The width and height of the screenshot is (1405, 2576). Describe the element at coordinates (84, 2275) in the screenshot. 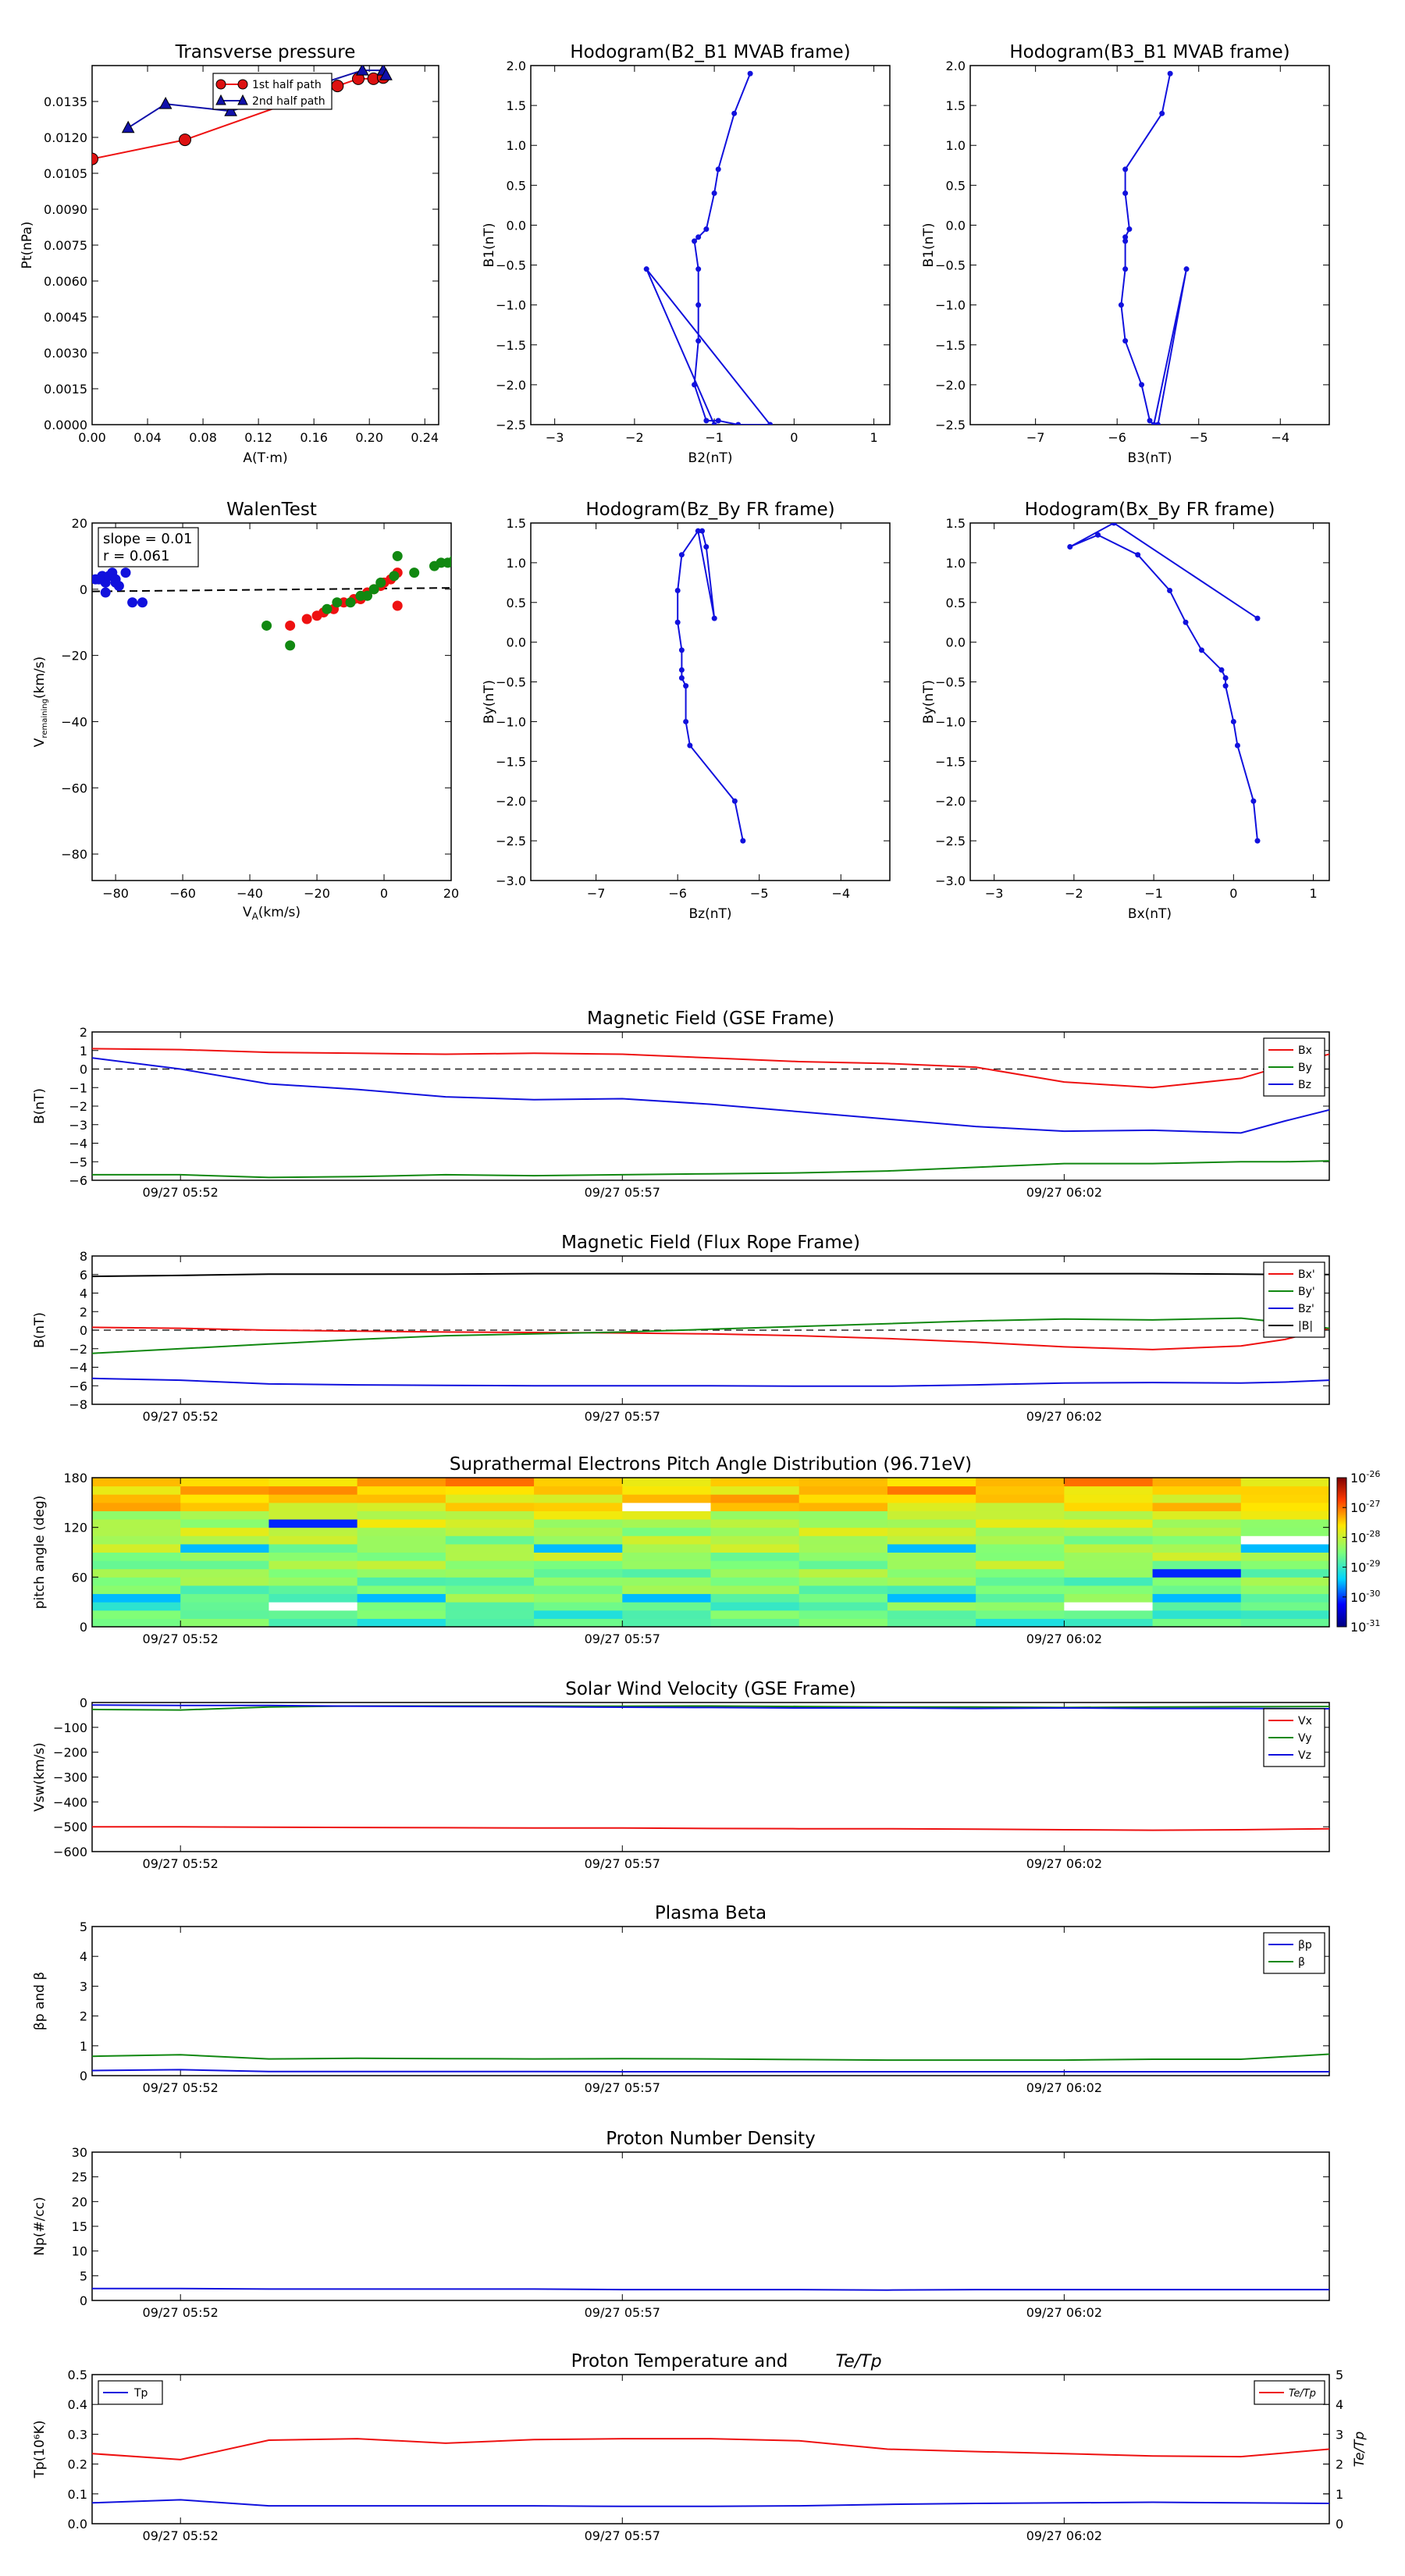

I see `y-tick-label: 5` at that location.